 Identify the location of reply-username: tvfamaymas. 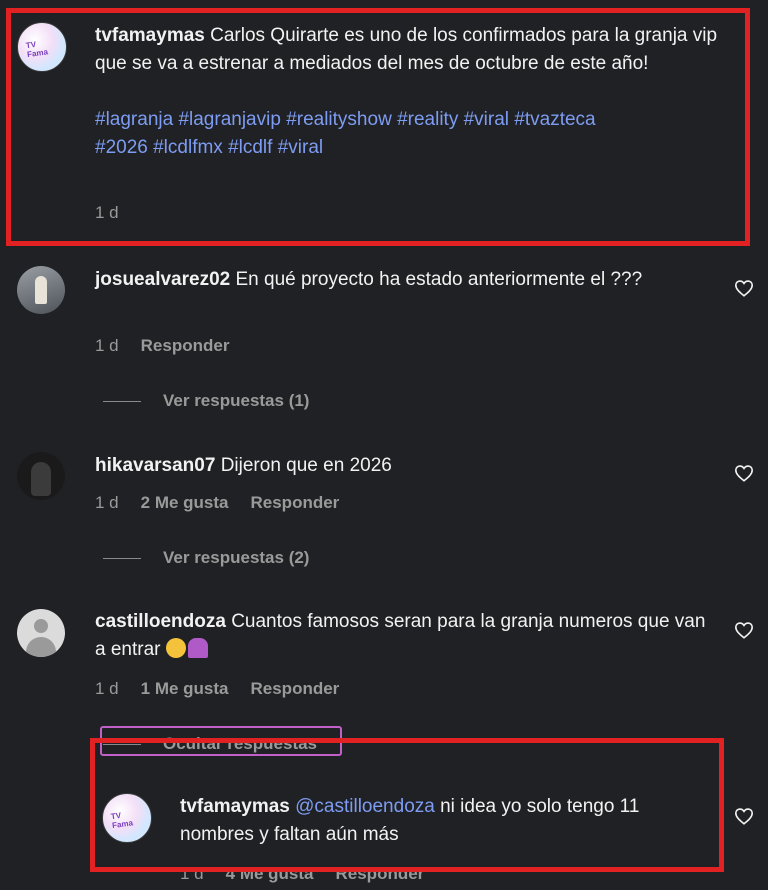
(235, 806).